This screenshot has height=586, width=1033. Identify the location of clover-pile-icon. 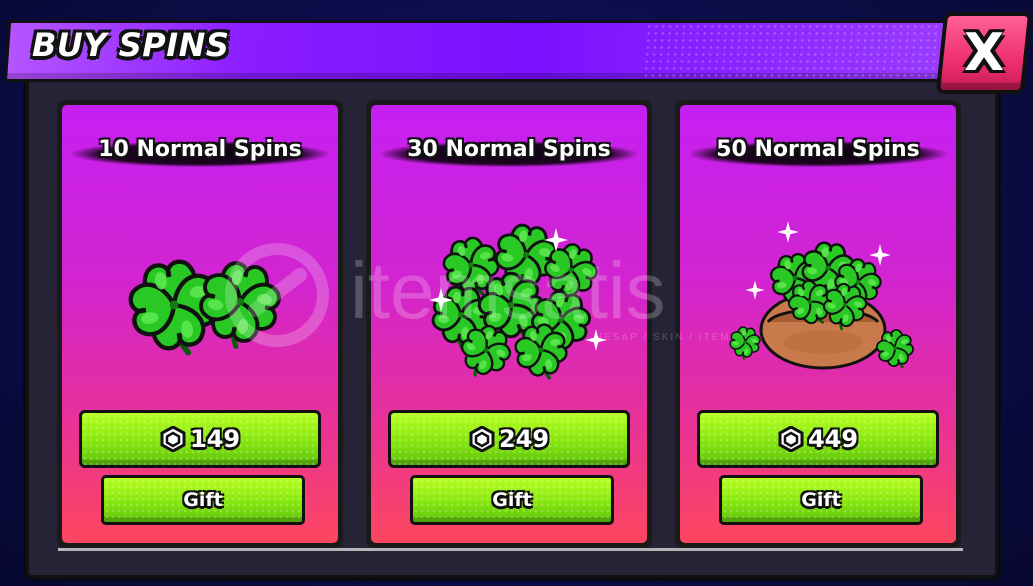
(504, 297).